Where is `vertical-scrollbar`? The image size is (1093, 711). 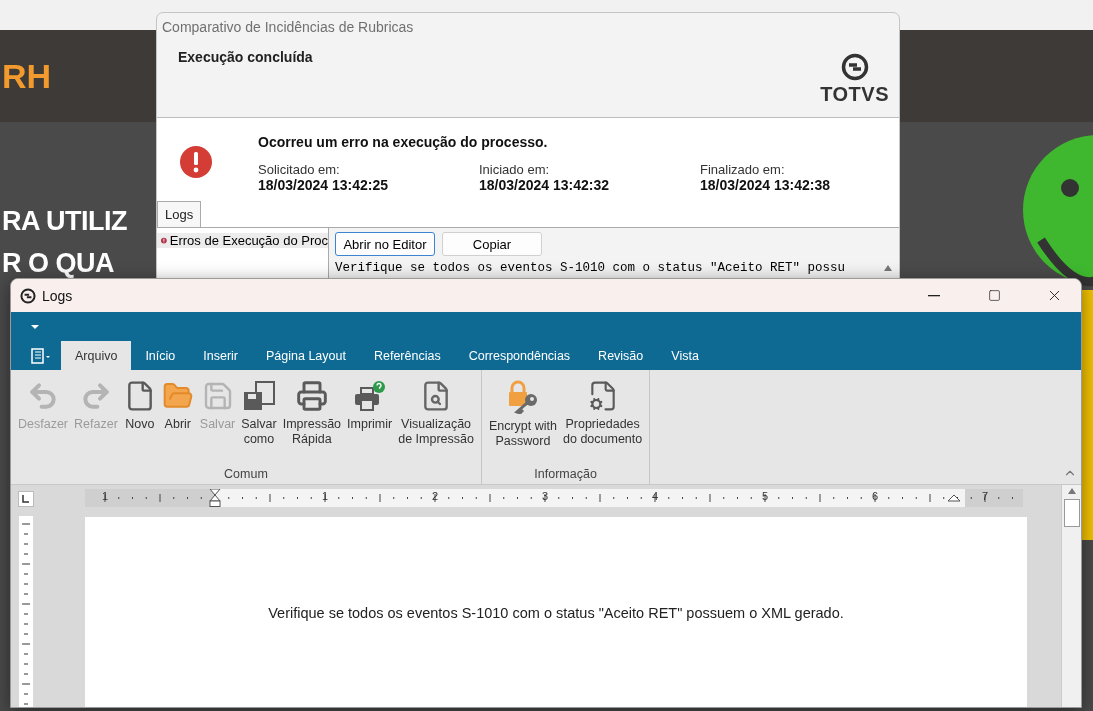
vertical-scrollbar is located at coordinates (1071, 596).